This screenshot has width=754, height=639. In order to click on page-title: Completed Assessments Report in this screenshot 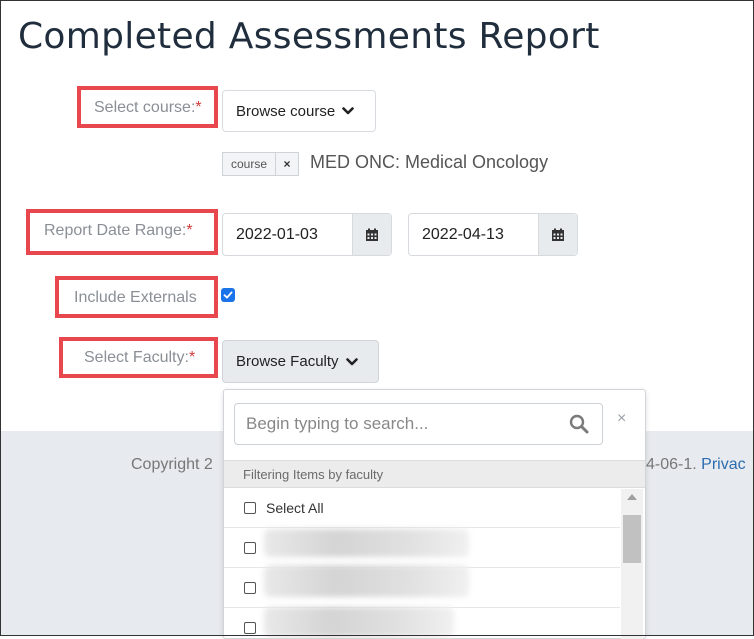, I will do `click(309, 36)`.